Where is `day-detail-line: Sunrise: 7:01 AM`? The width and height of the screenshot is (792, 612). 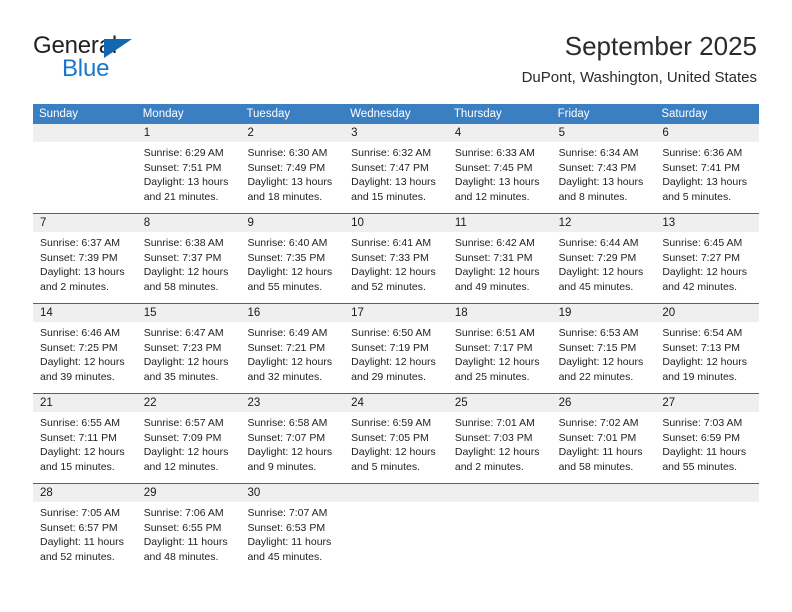
day-detail-line: Sunrise: 7:01 AM is located at coordinates (494, 423).